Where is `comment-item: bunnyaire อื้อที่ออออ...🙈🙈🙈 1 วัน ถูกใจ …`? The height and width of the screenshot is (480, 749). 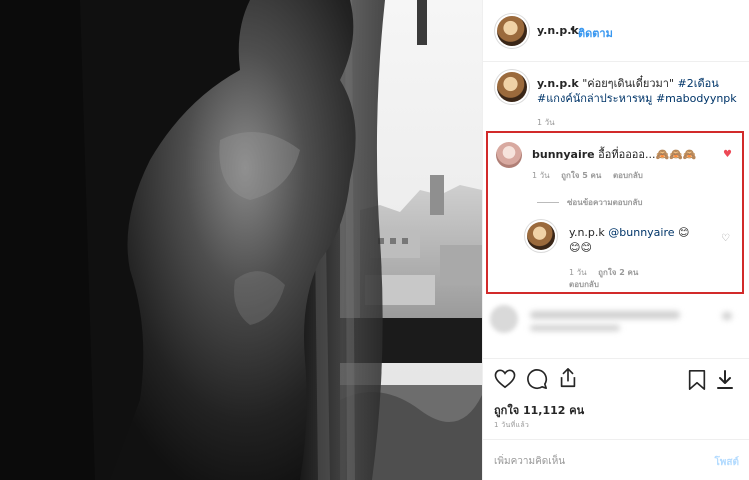
comment-item: bunnyaire อื้อที่ออออ...🙈🙈🙈 1 วัน ถูกใจ … is located at coordinates (616, 162).